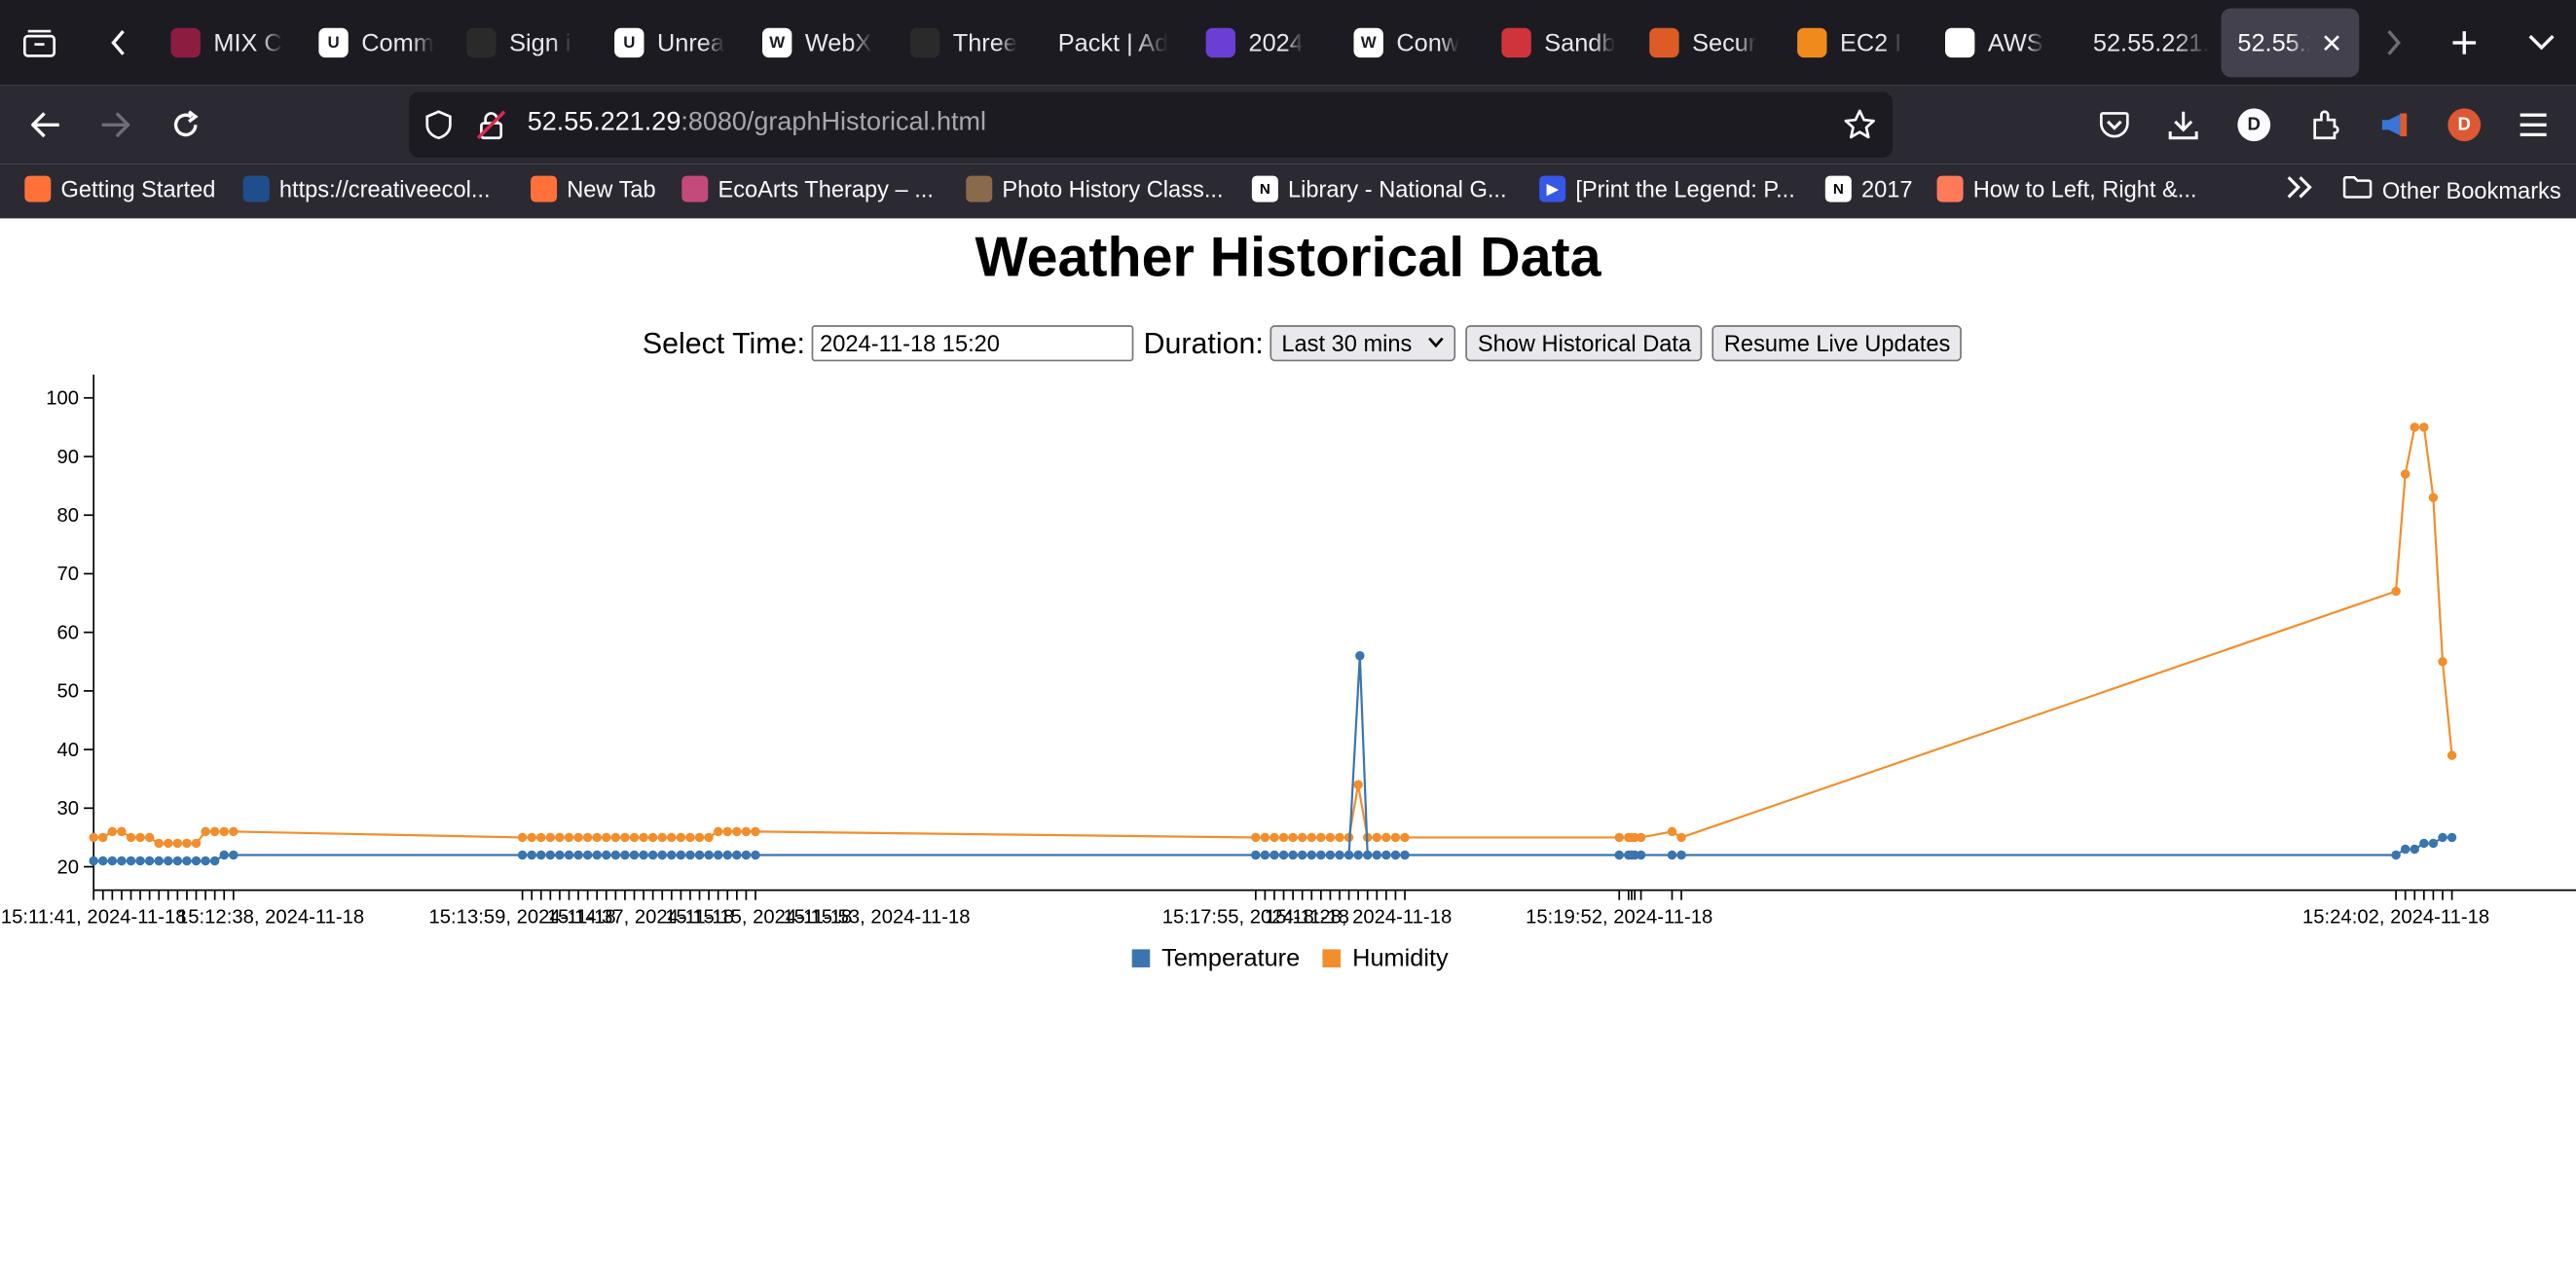 The width and height of the screenshot is (2576, 1275). I want to click on megaphone-extension-icon, so click(2393, 125).